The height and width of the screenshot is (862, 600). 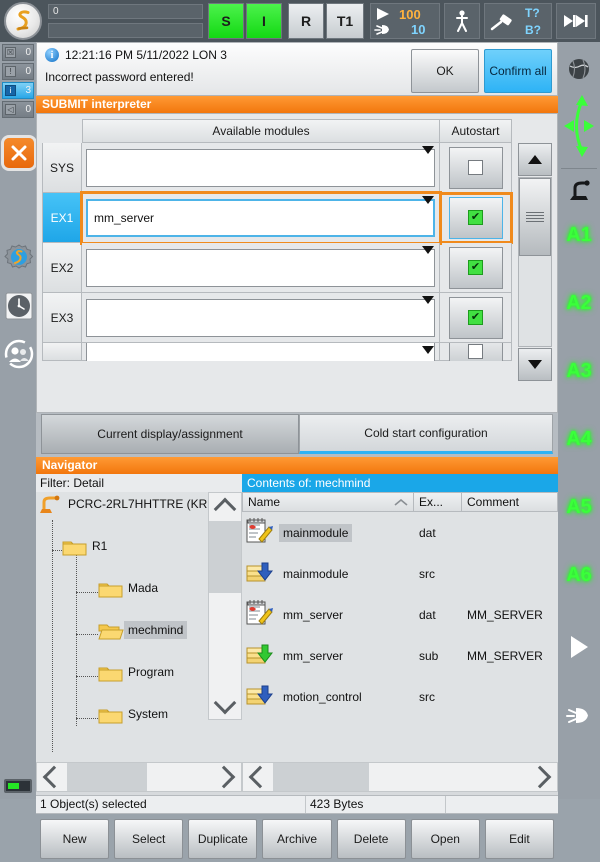 I want to click on kuka-robot-logo-button, so click(x=23, y=21).